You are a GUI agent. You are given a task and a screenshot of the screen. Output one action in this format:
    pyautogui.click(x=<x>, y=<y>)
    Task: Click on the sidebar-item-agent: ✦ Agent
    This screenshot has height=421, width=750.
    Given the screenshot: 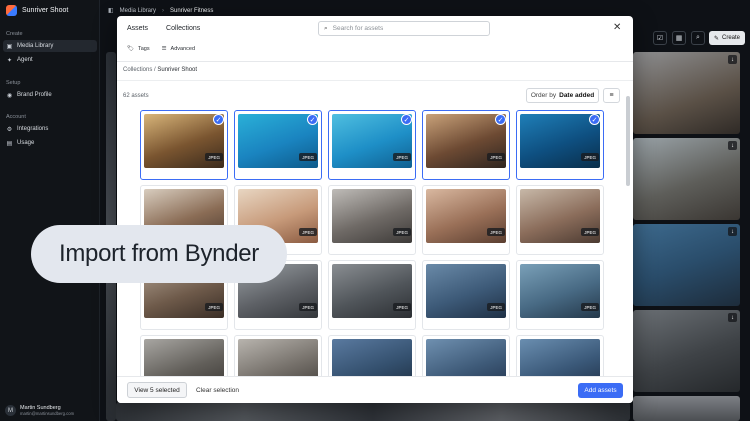 What is the action you would take?
    pyautogui.click(x=50, y=60)
    